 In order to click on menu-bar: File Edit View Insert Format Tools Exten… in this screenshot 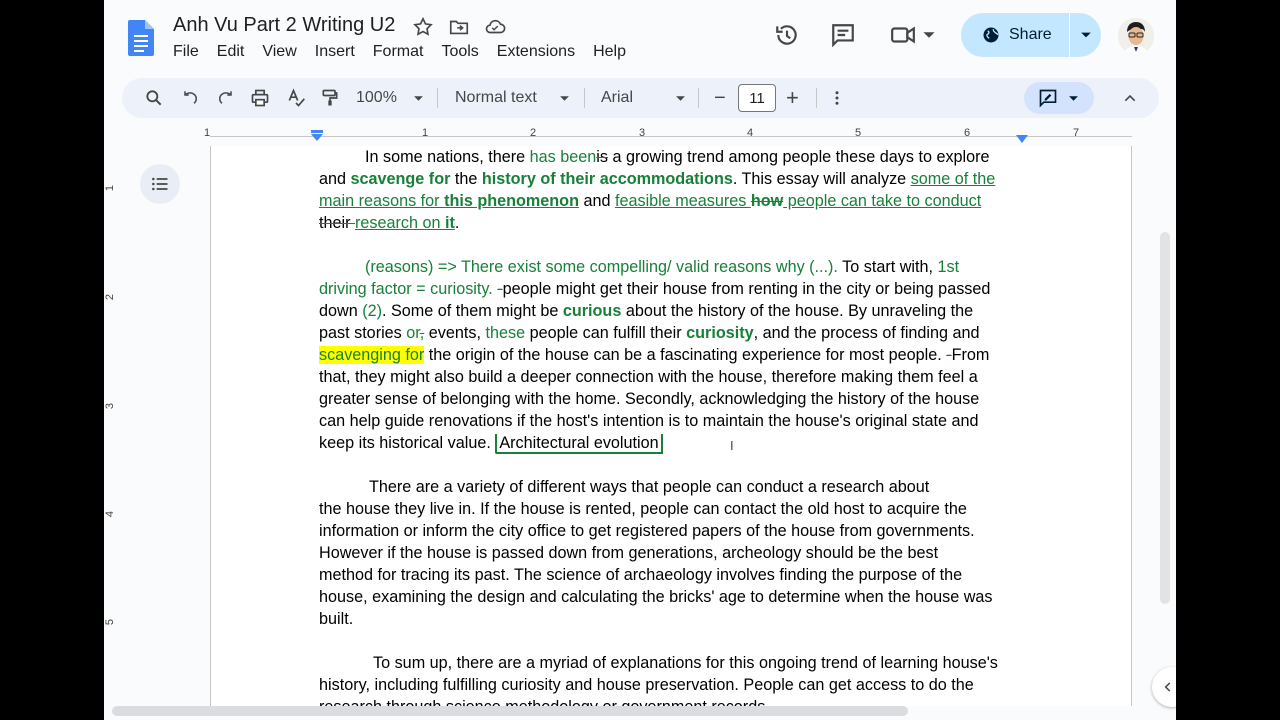, I will do `click(408, 52)`.